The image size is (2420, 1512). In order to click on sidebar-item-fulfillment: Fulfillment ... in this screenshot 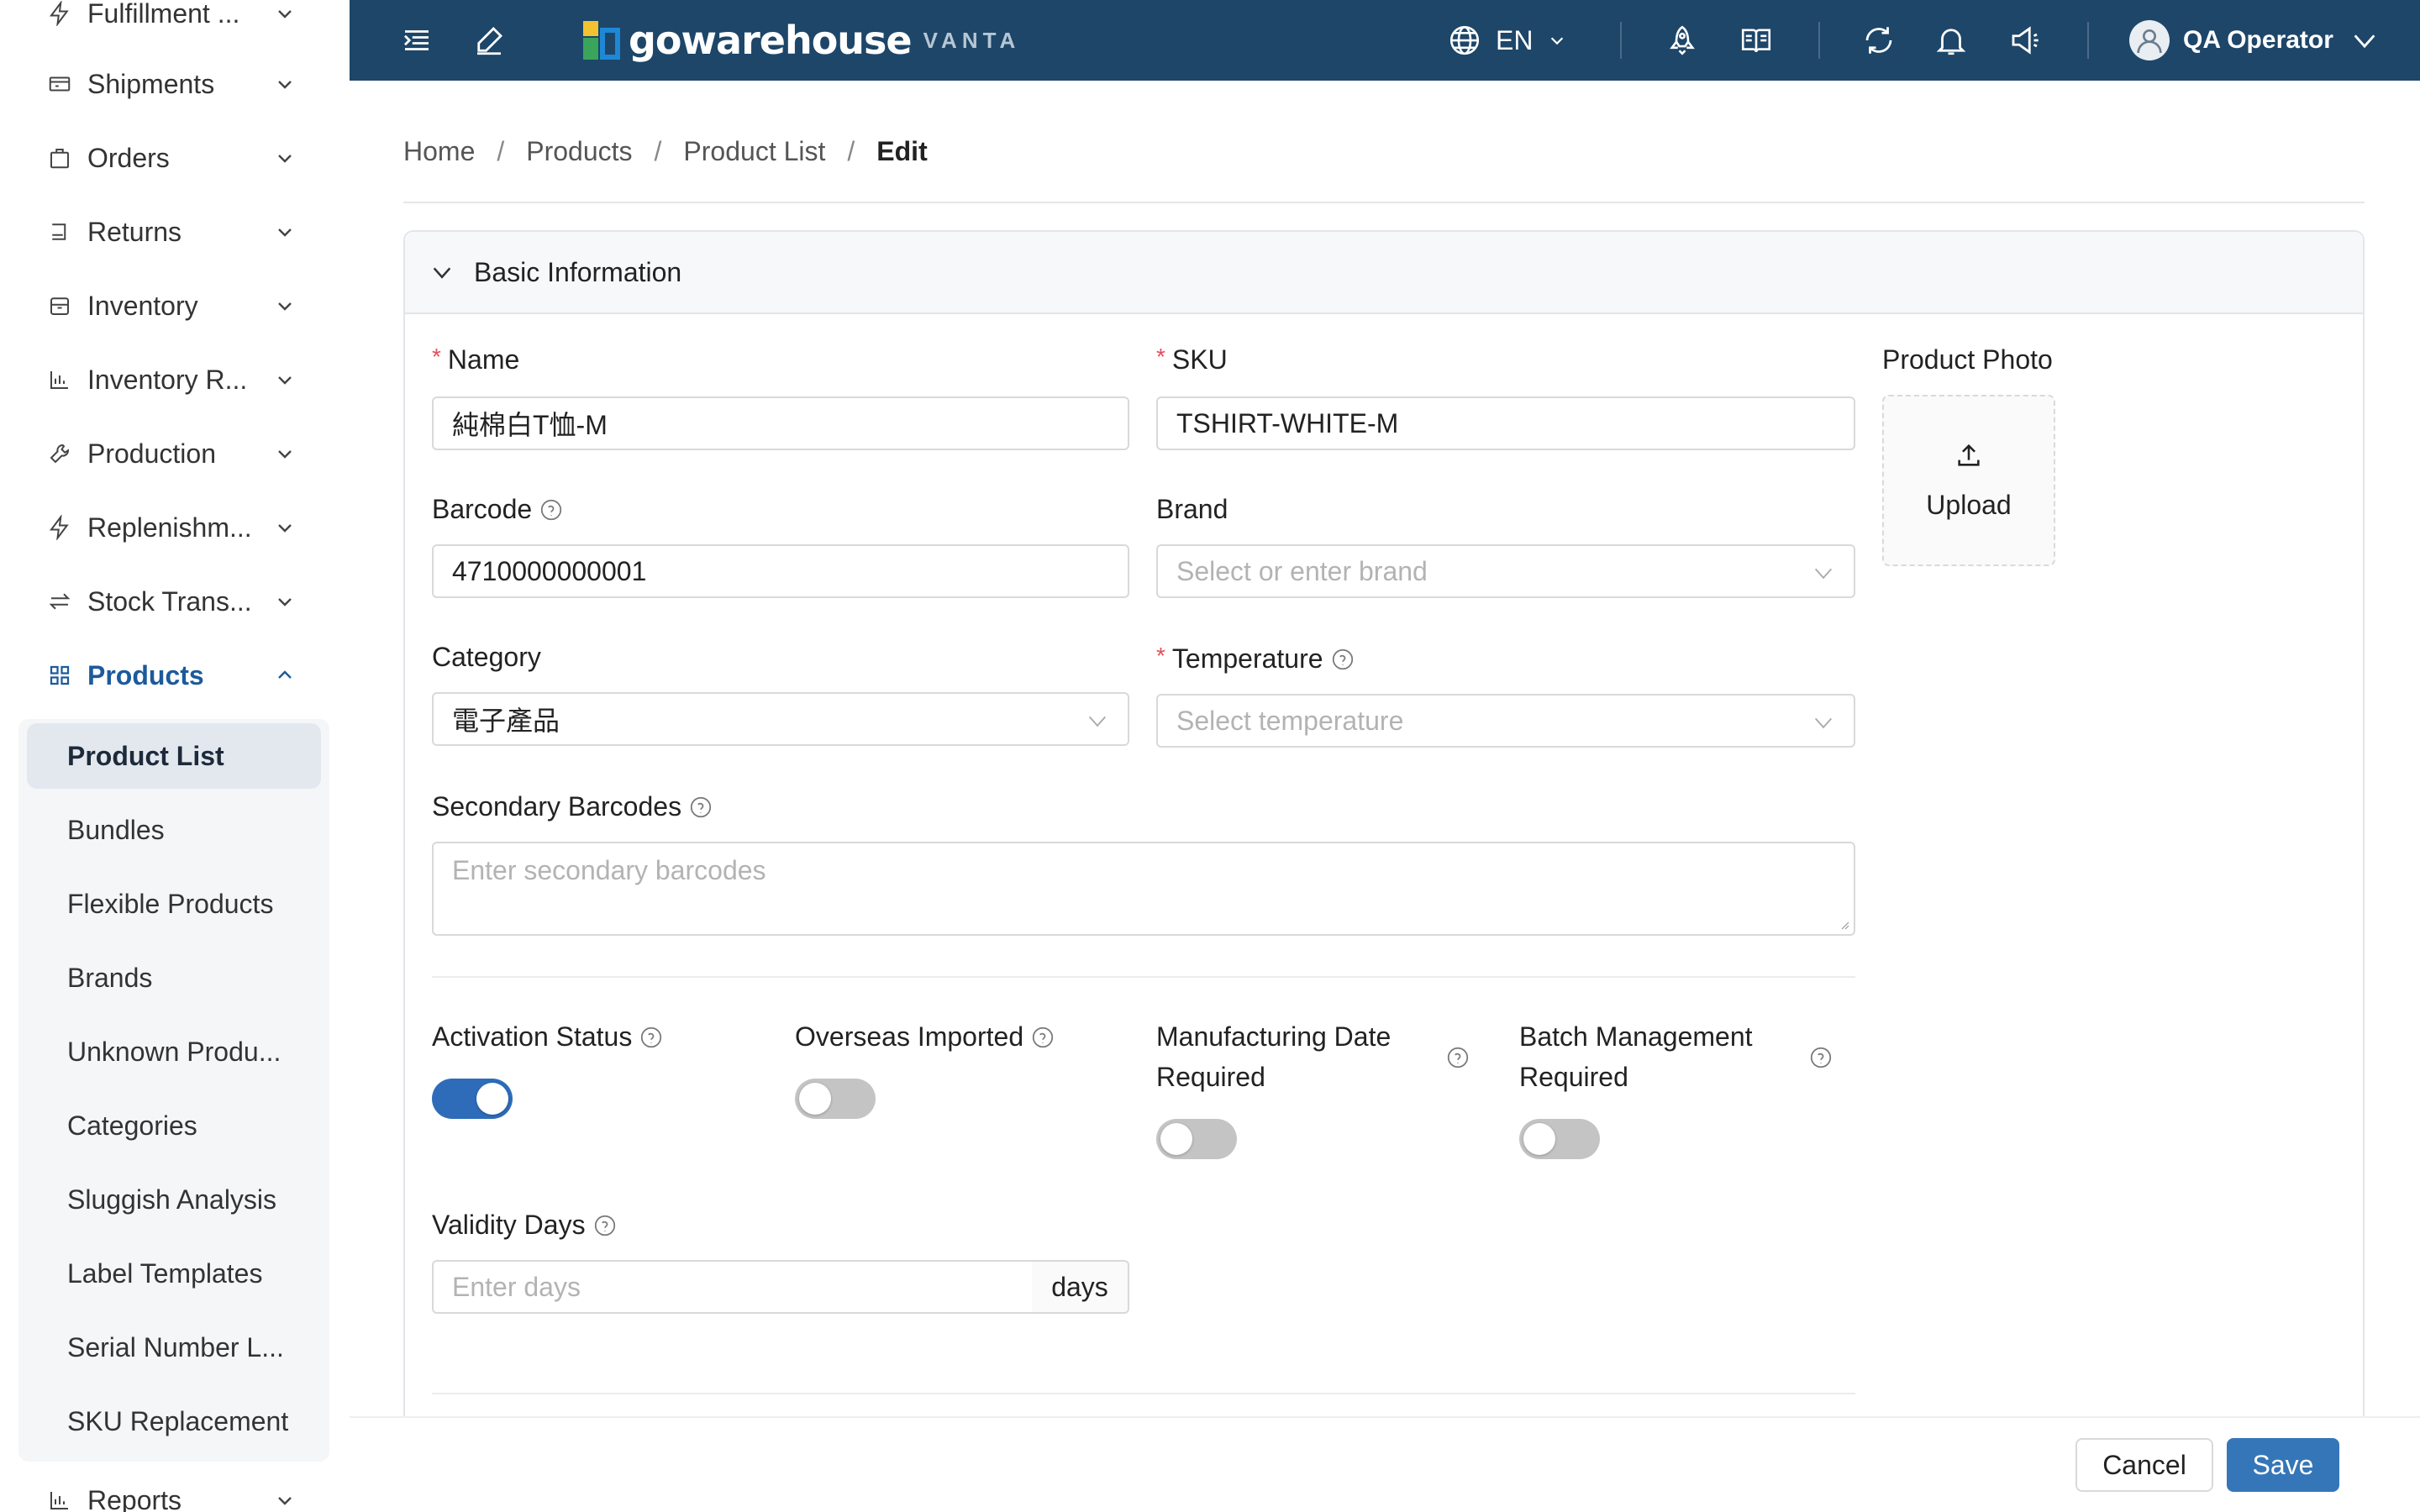, I will do `click(171, 19)`.